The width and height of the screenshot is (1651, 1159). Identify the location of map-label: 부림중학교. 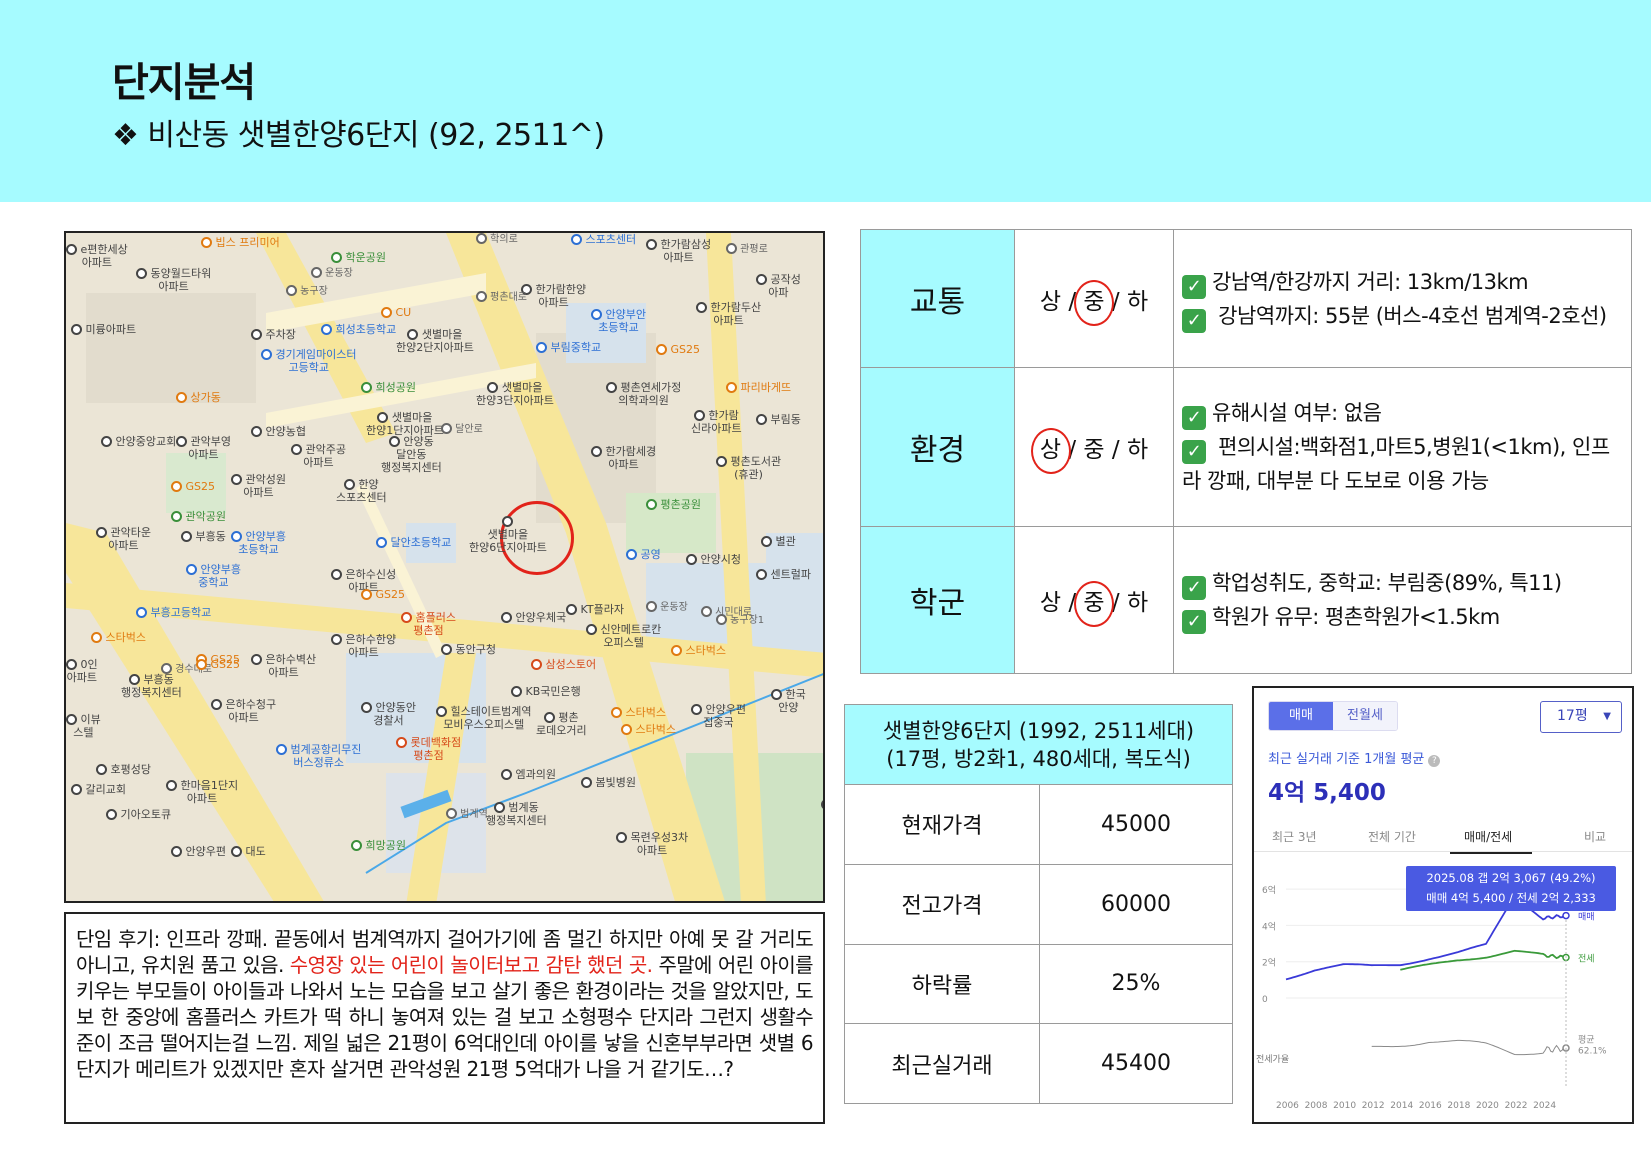
(568, 347).